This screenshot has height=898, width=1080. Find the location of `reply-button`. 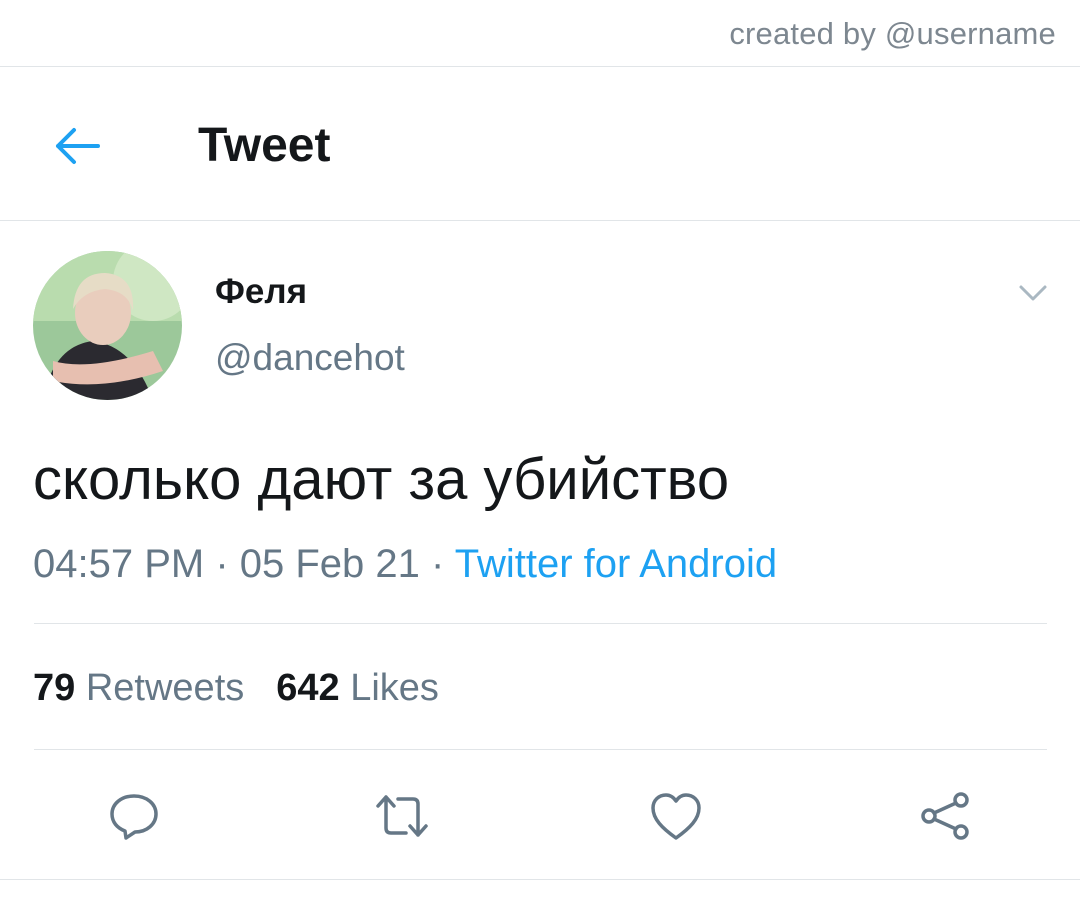

reply-button is located at coordinates (134, 816).